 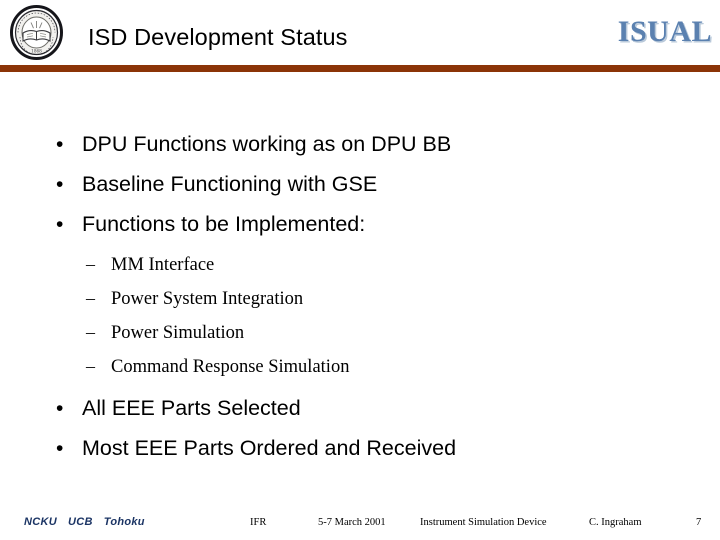 What do you see at coordinates (258, 522) in the screenshot?
I see `footer-meeting: IFR` at bounding box center [258, 522].